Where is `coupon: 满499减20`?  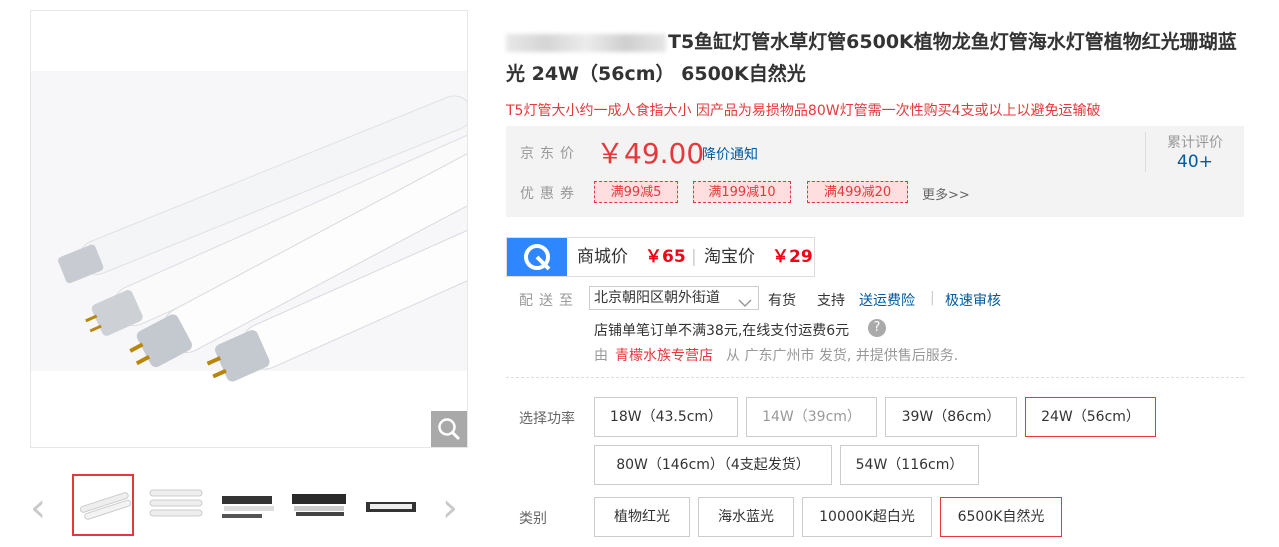 coupon: 满499减20 is located at coordinates (857, 192).